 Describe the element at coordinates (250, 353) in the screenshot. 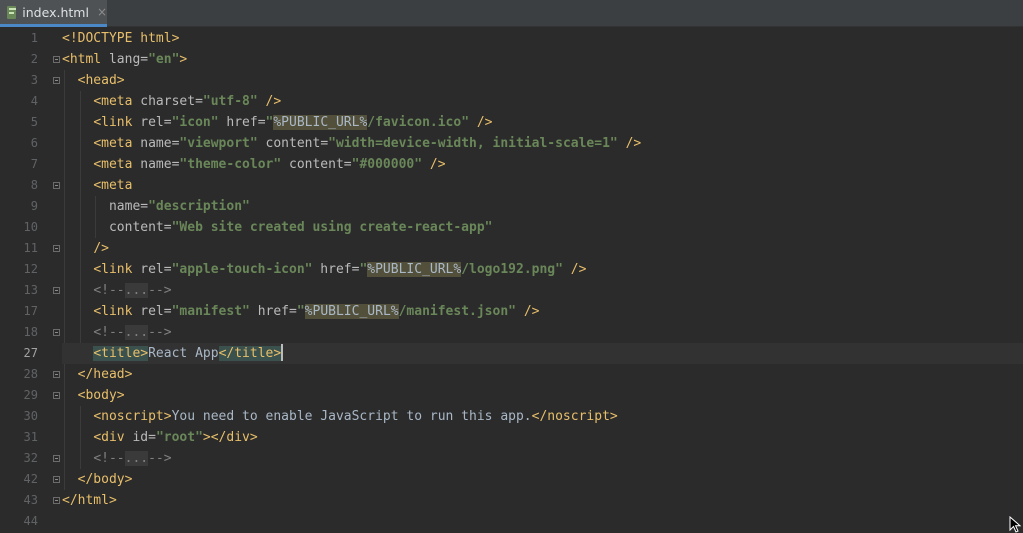

I see `code-token: </title>` at that location.